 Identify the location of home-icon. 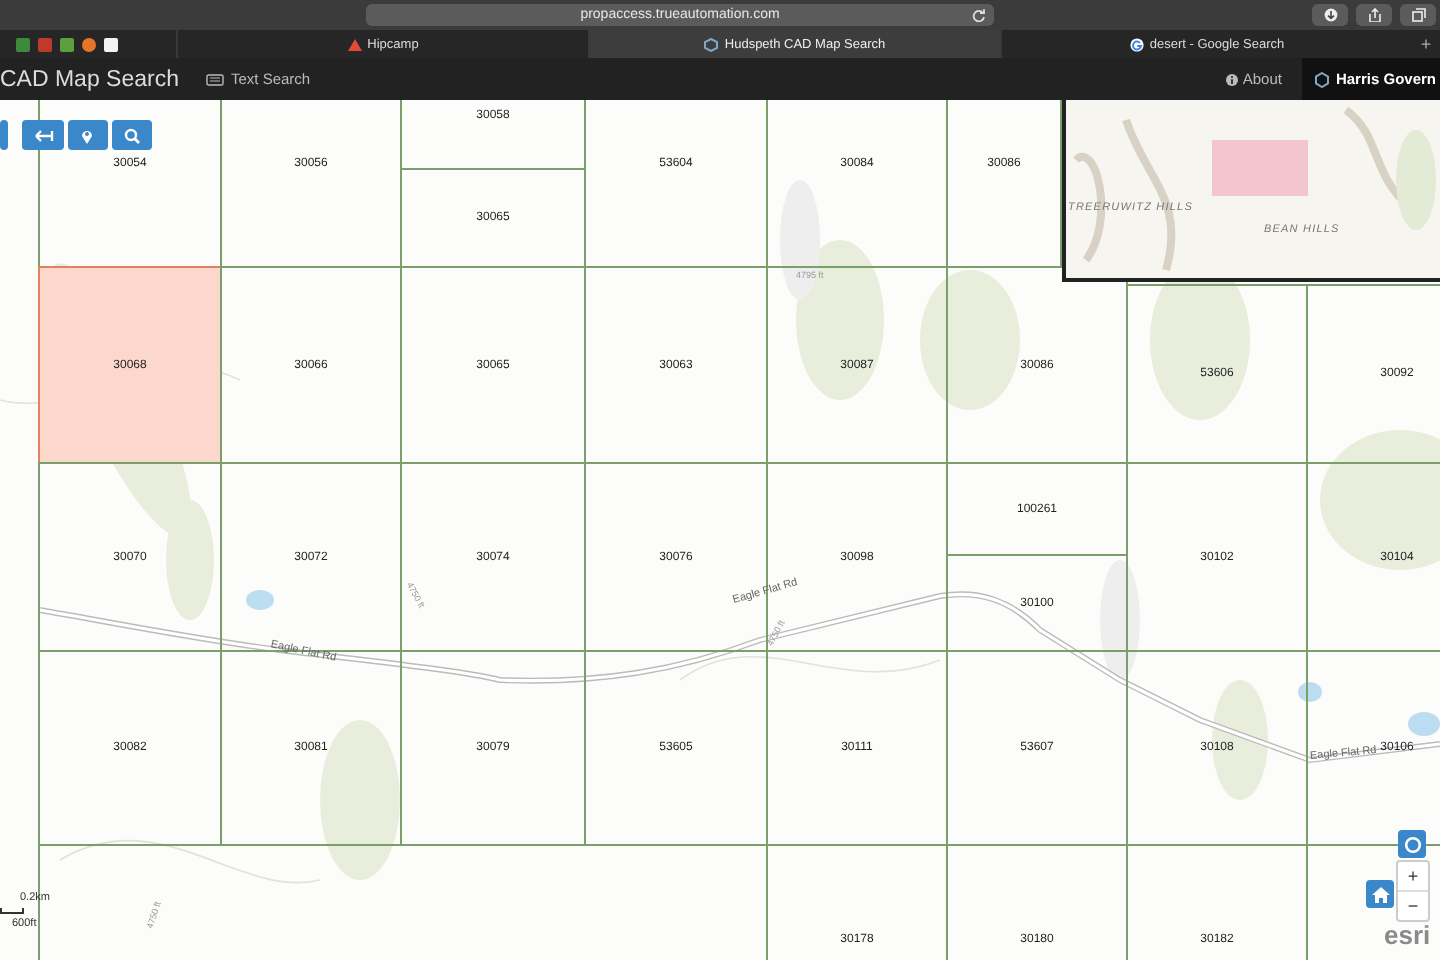
(1380, 894).